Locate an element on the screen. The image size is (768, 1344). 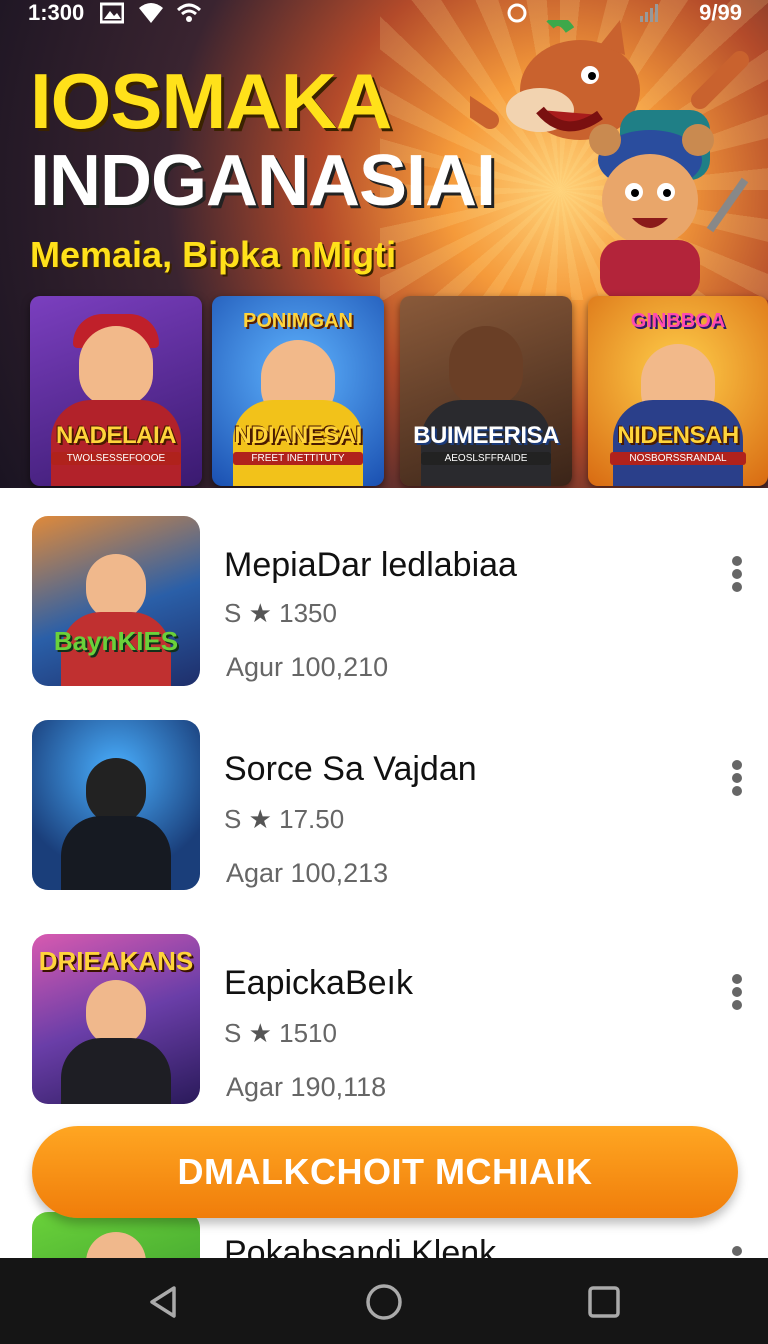
status-time: 1:300 is located at coordinates (56, 12).